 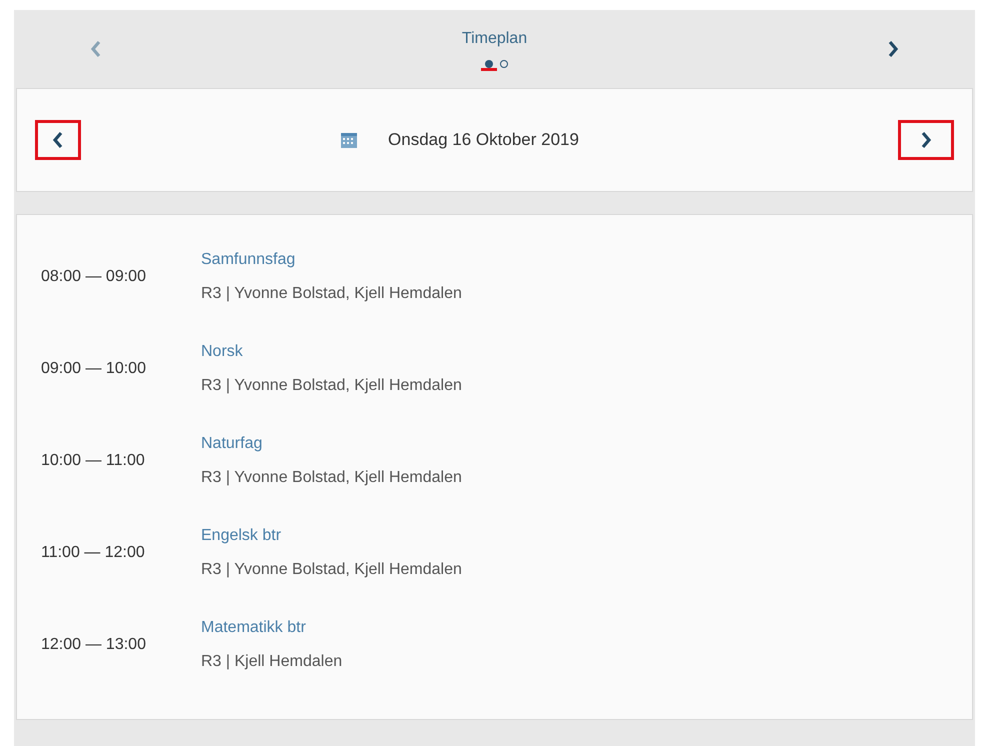 What do you see at coordinates (94, 277) in the screenshot?
I see `lesson-time: 08:00 — 09:00` at bounding box center [94, 277].